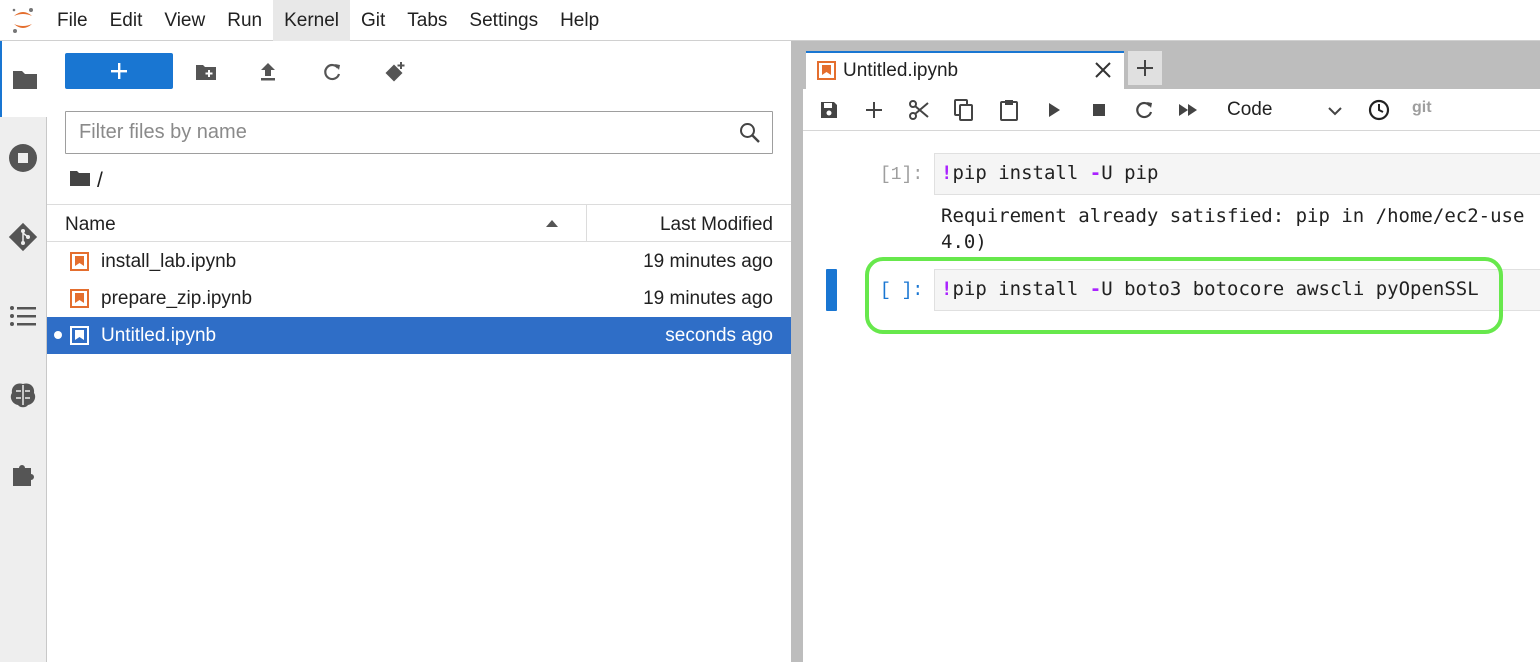  What do you see at coordinates (427, 20) in the screenshot?
I see `menu-tabs: Tabs` at bounding box center [427, 20].